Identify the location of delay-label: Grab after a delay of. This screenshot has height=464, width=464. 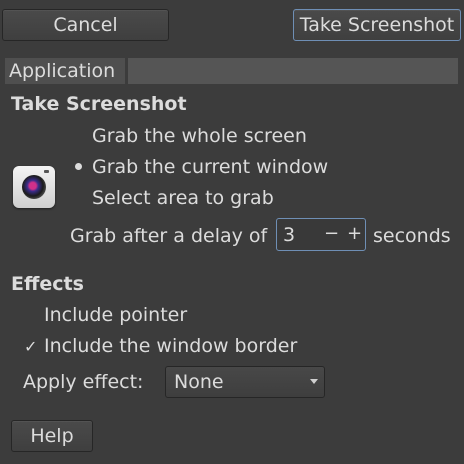
(169, 236).